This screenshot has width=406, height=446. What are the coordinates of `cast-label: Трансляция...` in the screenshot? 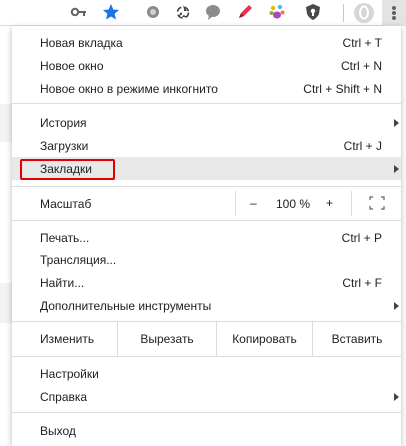 It's located at (78, 260).